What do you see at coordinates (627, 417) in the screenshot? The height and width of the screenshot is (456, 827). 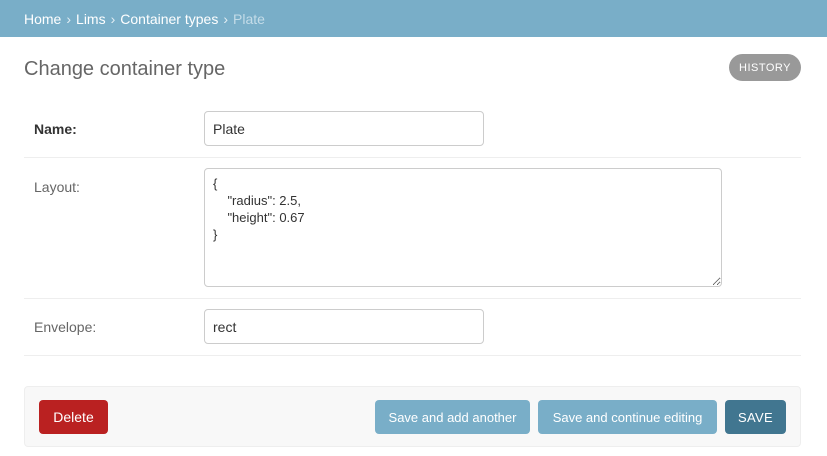 I see `save-and-continue-button: Save and continue editing` at bounding box center [627, 417].